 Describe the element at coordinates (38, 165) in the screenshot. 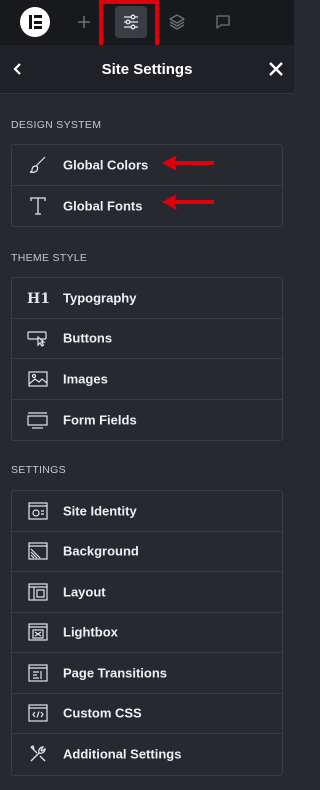

I see `brush-icon` at that location.